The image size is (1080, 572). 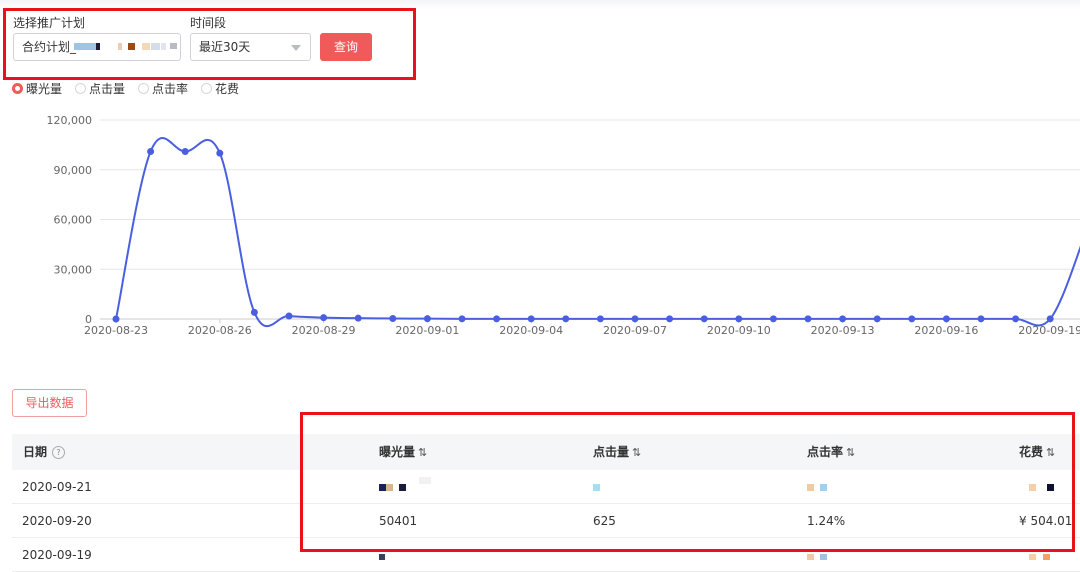 I want to click on column-header-date: 日期?, so click(x=44, y=452).